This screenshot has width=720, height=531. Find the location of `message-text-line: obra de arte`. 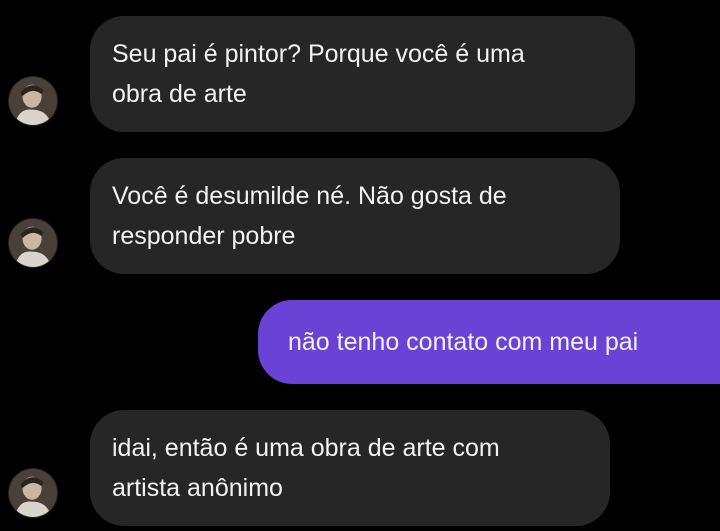

message-text-line: obra de arte is located at coordinates (179, 94).